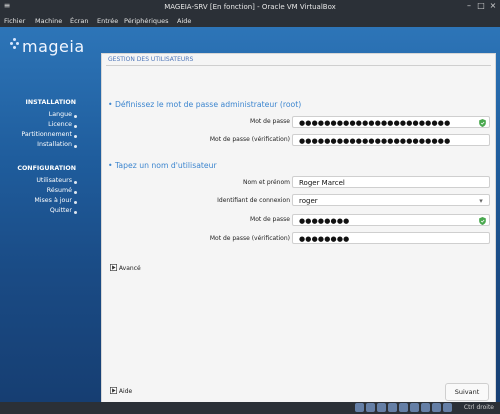  I want to click on maximize-icon: □, so click(481, 6).